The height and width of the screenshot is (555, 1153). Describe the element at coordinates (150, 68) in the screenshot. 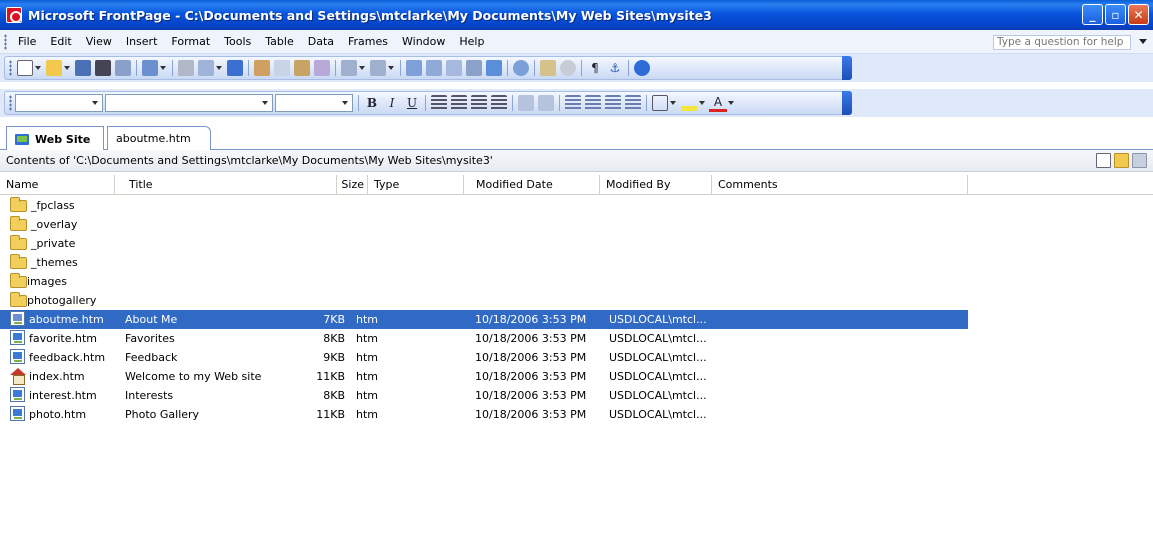

I see `folder-list-icon` at that location.